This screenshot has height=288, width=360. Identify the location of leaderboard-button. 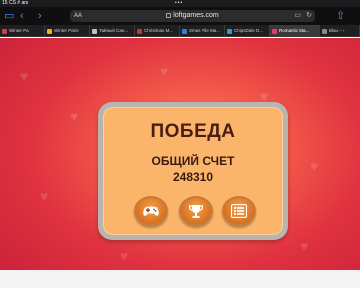
(196, 211).